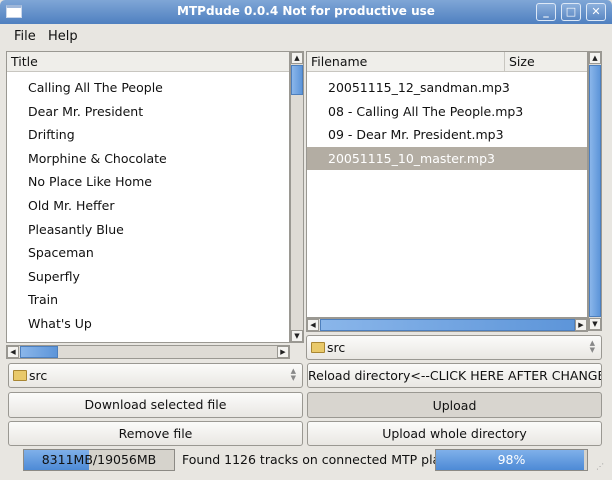 The width and height of the screenshot is (612, 480). I want to click on left-directory-value: src, so click(38, 375).